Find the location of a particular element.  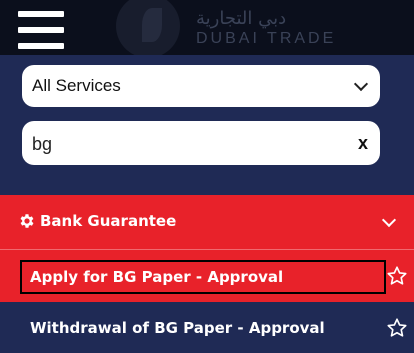

list-item: Withdrawal of BG Paper - Approval is located at coordinates (207, 327).